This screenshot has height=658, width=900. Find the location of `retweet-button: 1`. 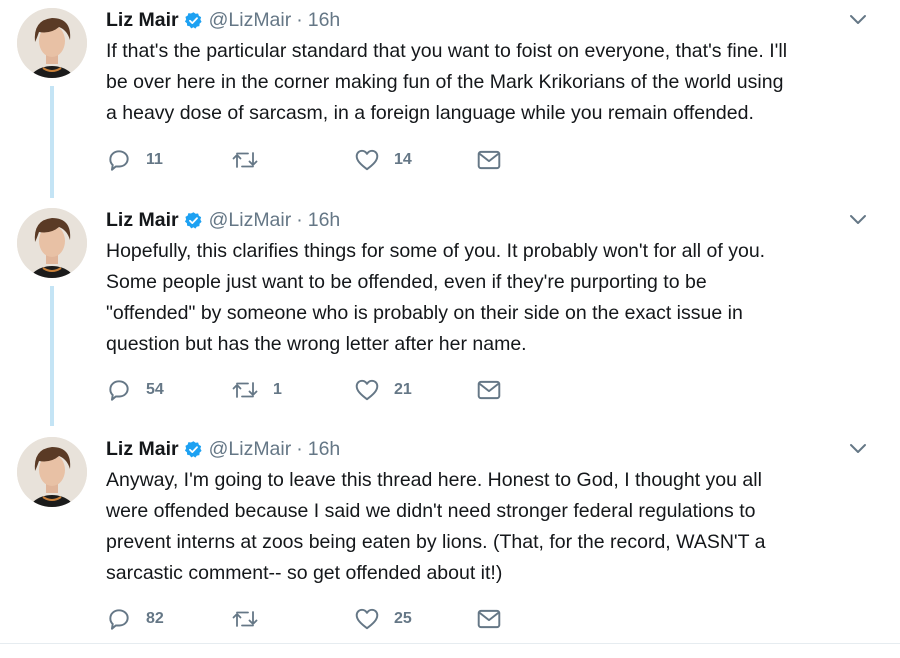

retweet-button: 1 is located at coordinates (256, 390).